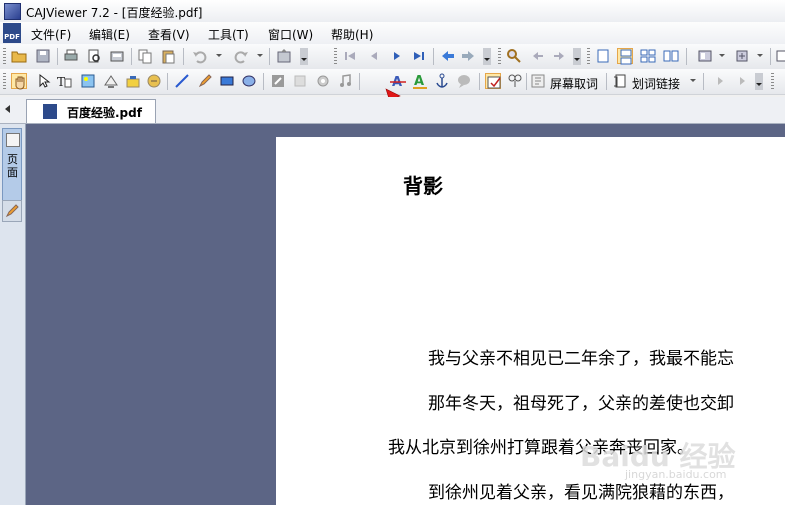 Image resolution: width=785 pixels, height=505 pixels. Describe the element at coordinates (228, 34) in the screenshot. I see `menu-tools: 工具(T)` at that location.